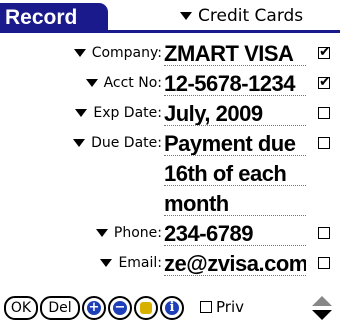  I want to click on ok-button: OK, so click(21, 308).